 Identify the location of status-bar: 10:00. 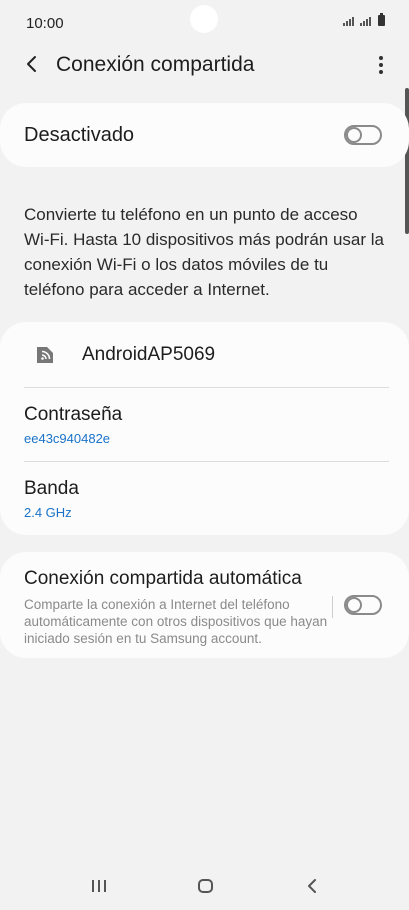
(204, 22).